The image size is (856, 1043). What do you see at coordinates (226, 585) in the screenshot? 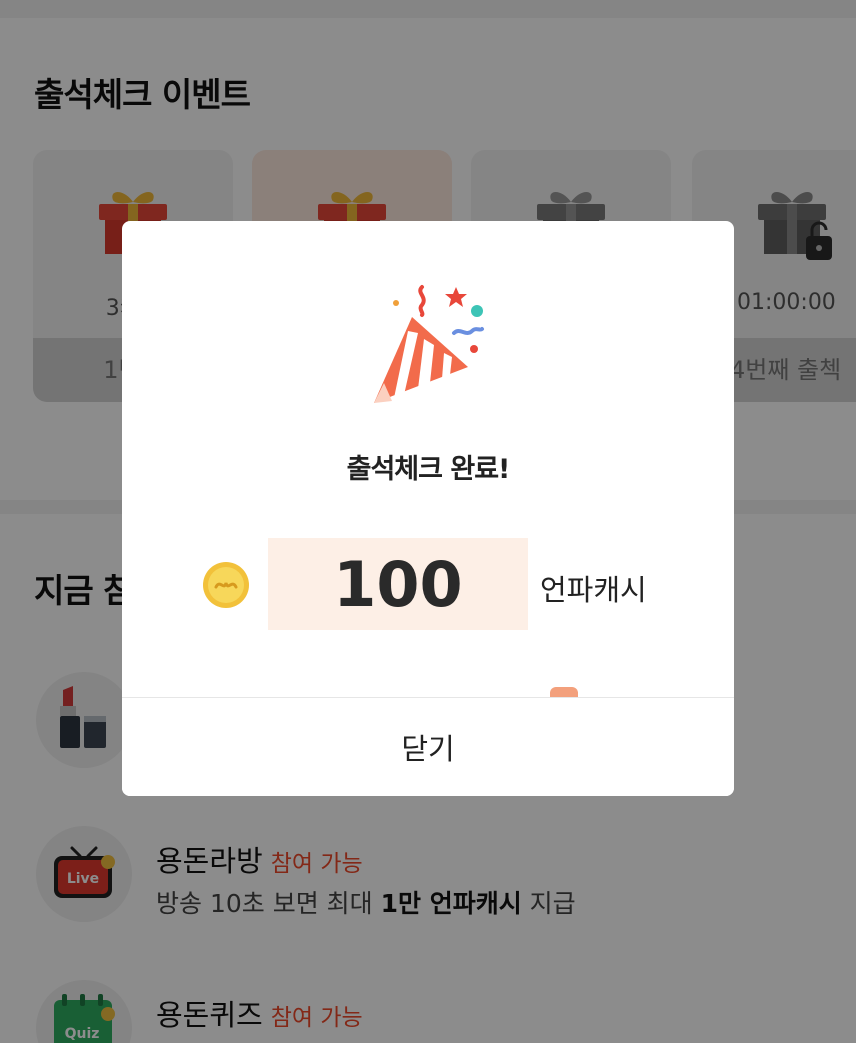
I see `coin-icon` at bounding box center [226, 585].